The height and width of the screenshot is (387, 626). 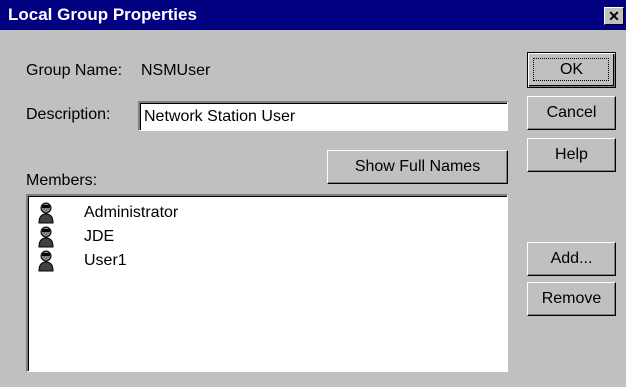 I want to click on member-name: JDE, so click(x=99, y=236).